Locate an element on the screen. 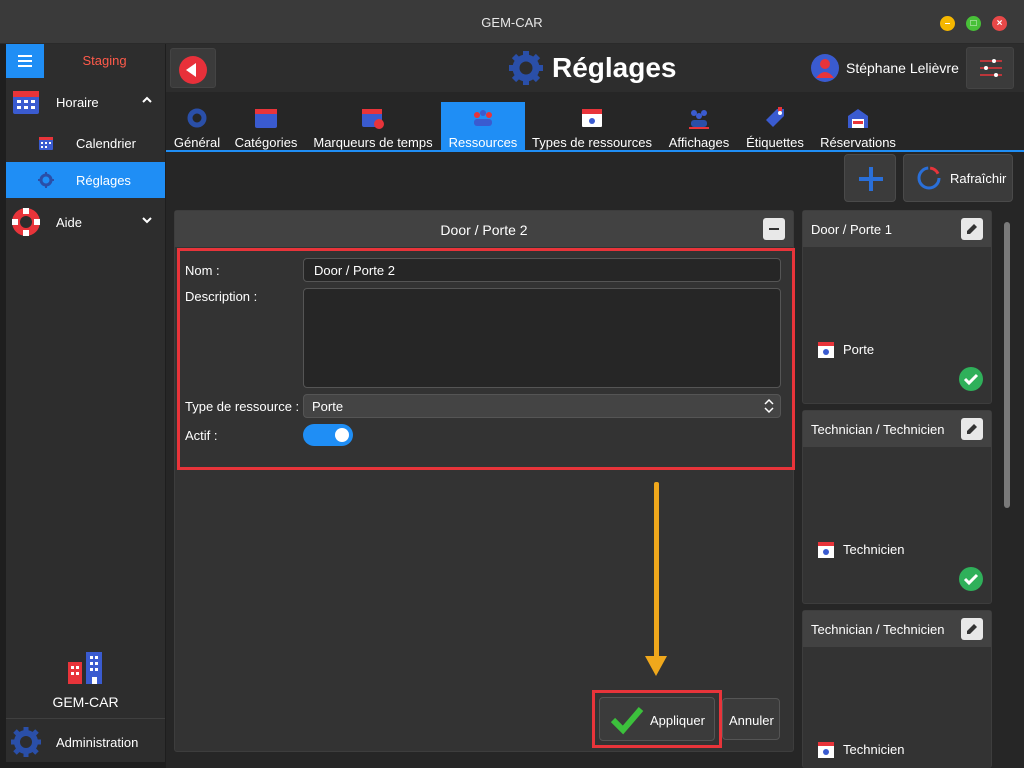 The height and width of the screenshot is (768, 1024). back-button is located at coordinates (193, 68).